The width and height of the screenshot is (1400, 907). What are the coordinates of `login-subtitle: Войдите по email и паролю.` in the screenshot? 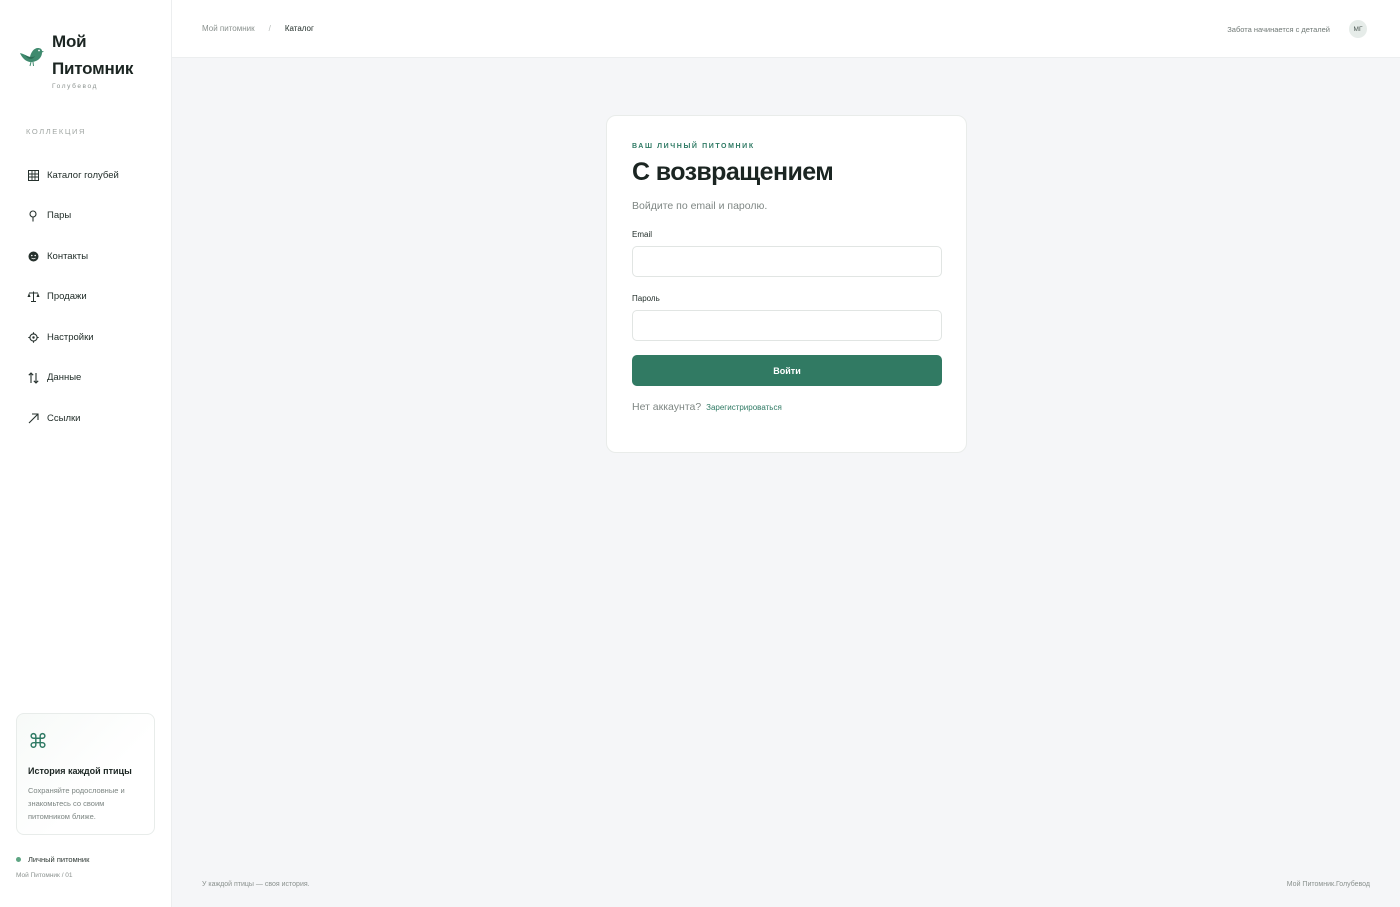 It's located at (700, 206).